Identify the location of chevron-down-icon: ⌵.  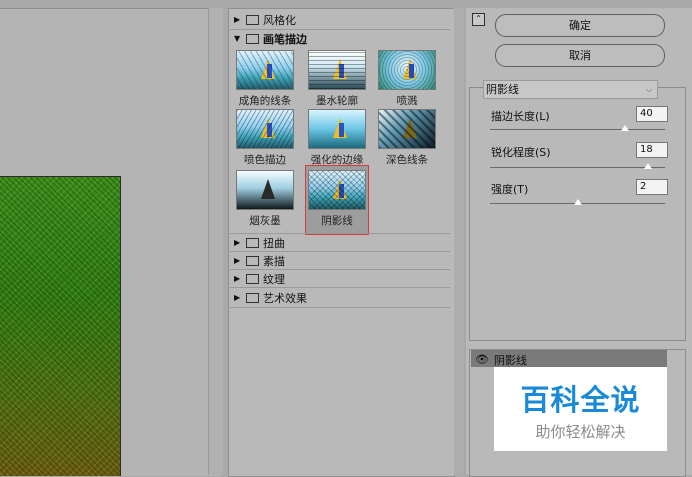
(648, 89).